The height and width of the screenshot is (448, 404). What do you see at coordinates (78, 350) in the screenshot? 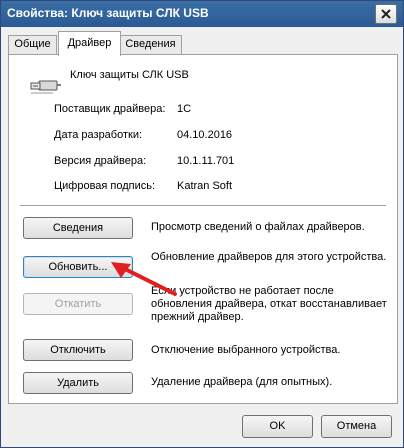
I see `disable-device-button: Отключить` at bounding box center [78, 350].